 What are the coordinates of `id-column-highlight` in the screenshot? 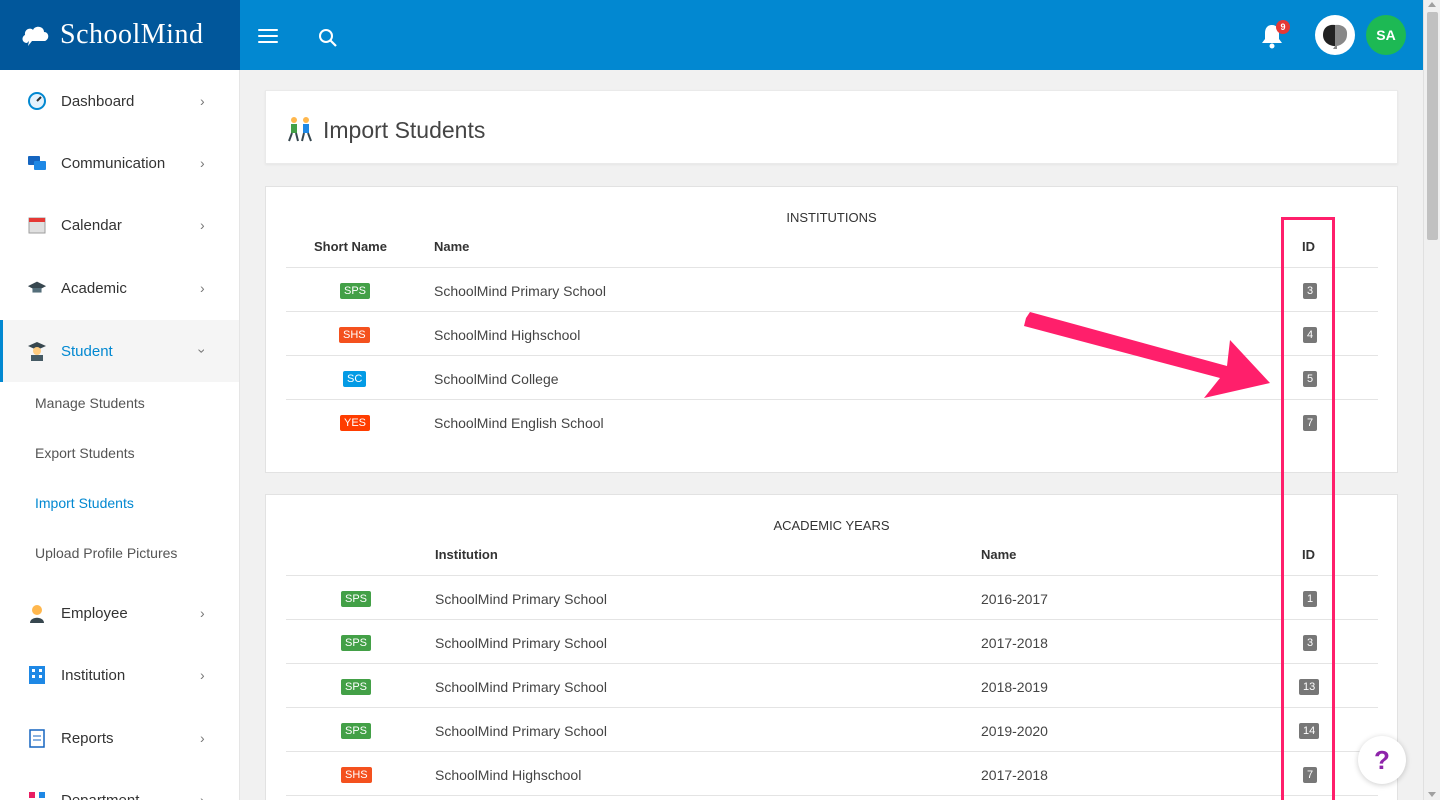 It's located at (1308, 508).